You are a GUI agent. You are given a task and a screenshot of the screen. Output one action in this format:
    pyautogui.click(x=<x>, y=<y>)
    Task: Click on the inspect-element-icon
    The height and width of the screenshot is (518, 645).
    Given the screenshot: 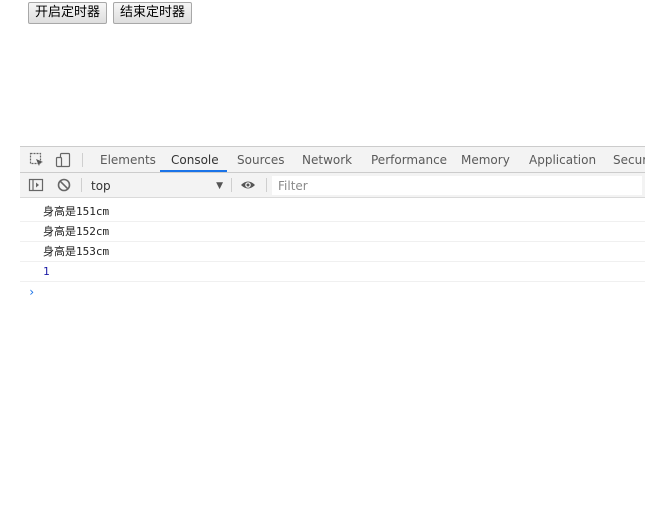 What is the action you would take?
    pyautogui.click(x=37, y=160)
    